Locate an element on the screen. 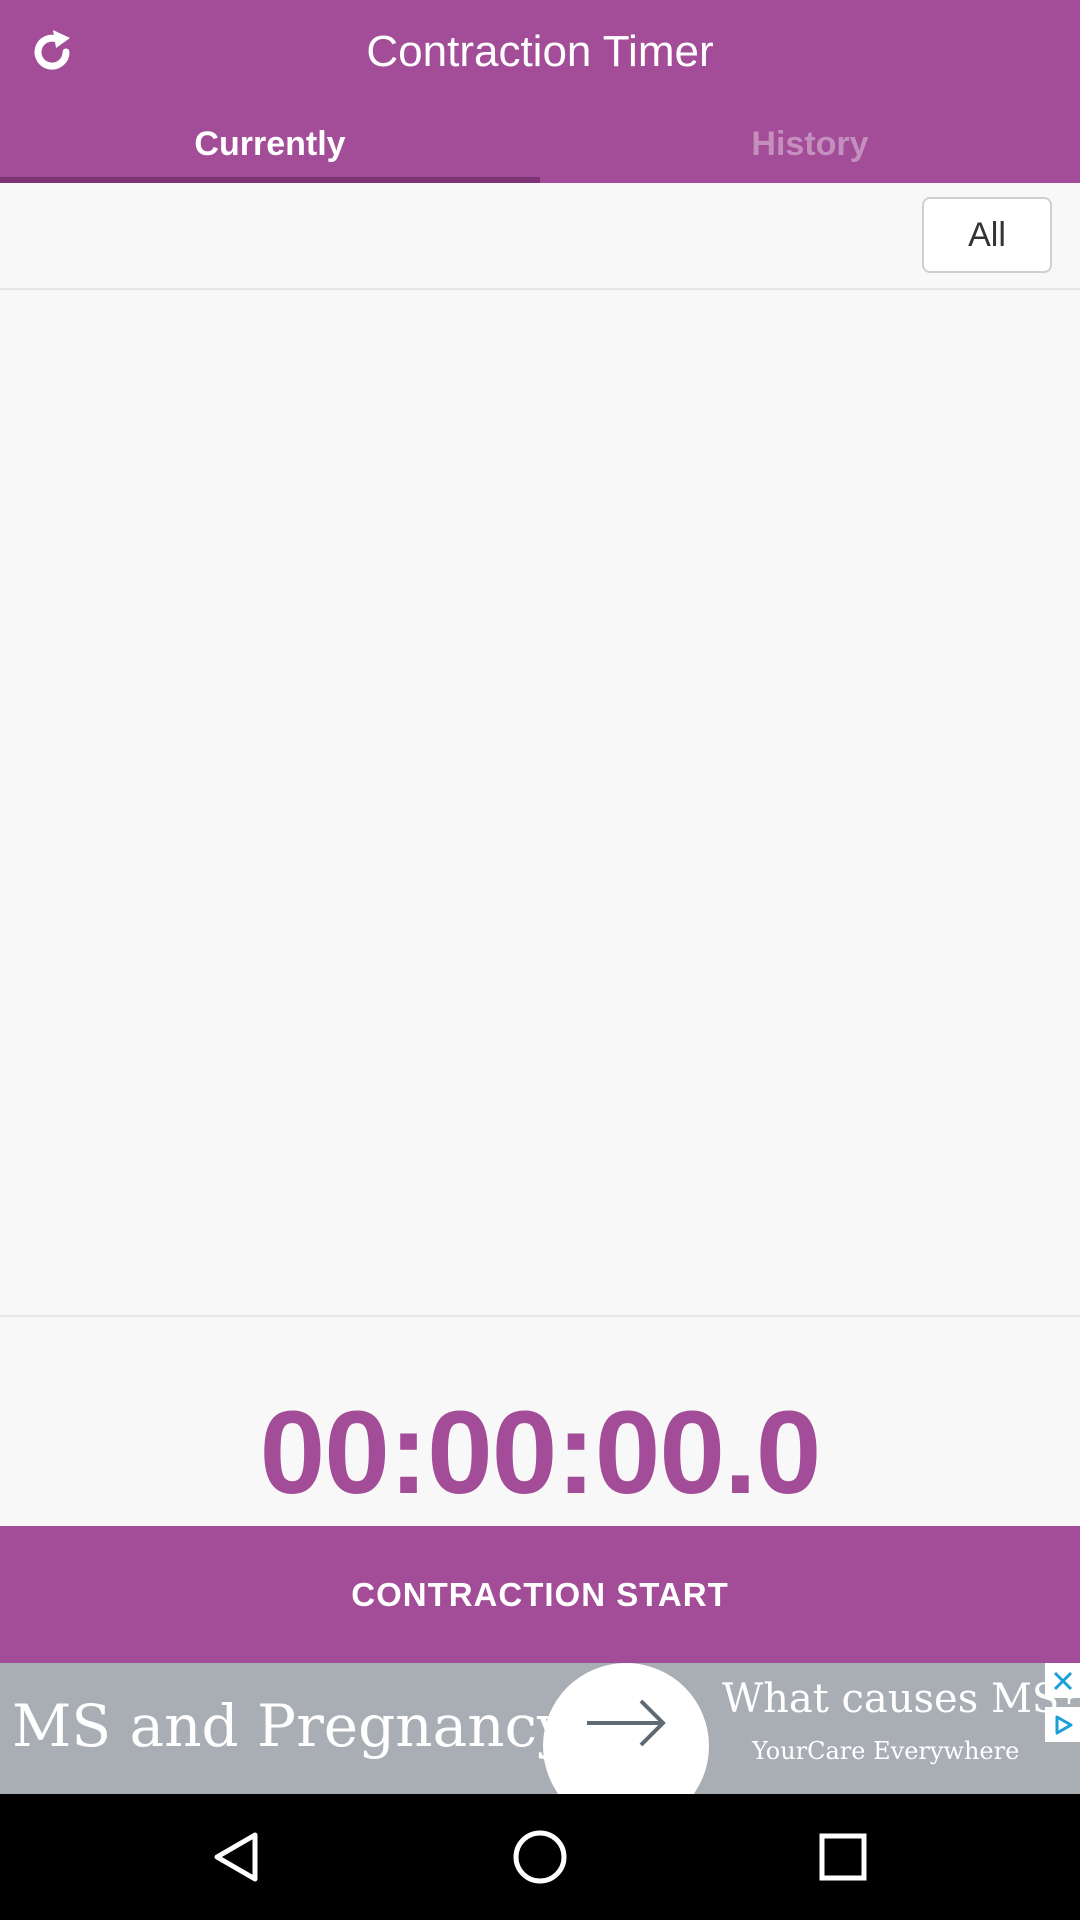  nav-back-button is located at coordinates (237, 1857).